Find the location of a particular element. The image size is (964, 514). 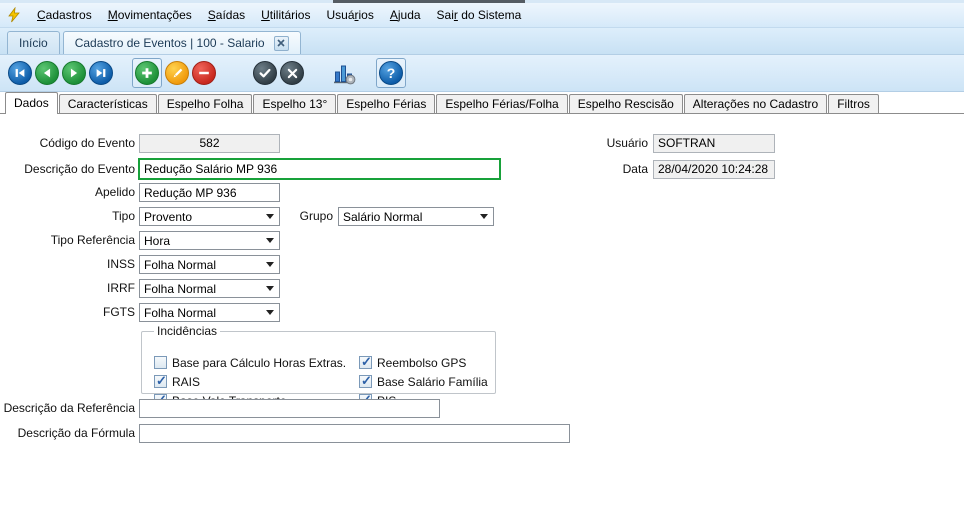

tab-dados: Dados is located at coordinates (31, 103).